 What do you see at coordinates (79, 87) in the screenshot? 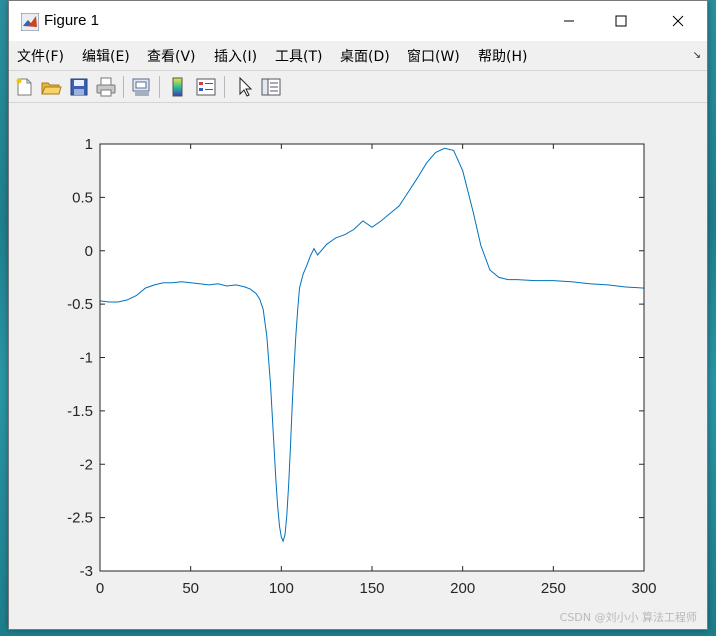
I see `save-icon` at bounding box center [79, 87].